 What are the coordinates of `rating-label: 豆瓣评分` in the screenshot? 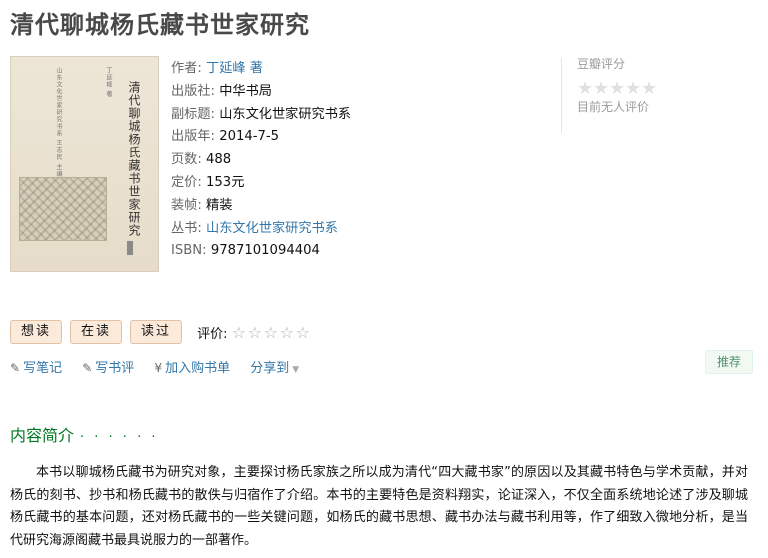 It's located at (601, 64).